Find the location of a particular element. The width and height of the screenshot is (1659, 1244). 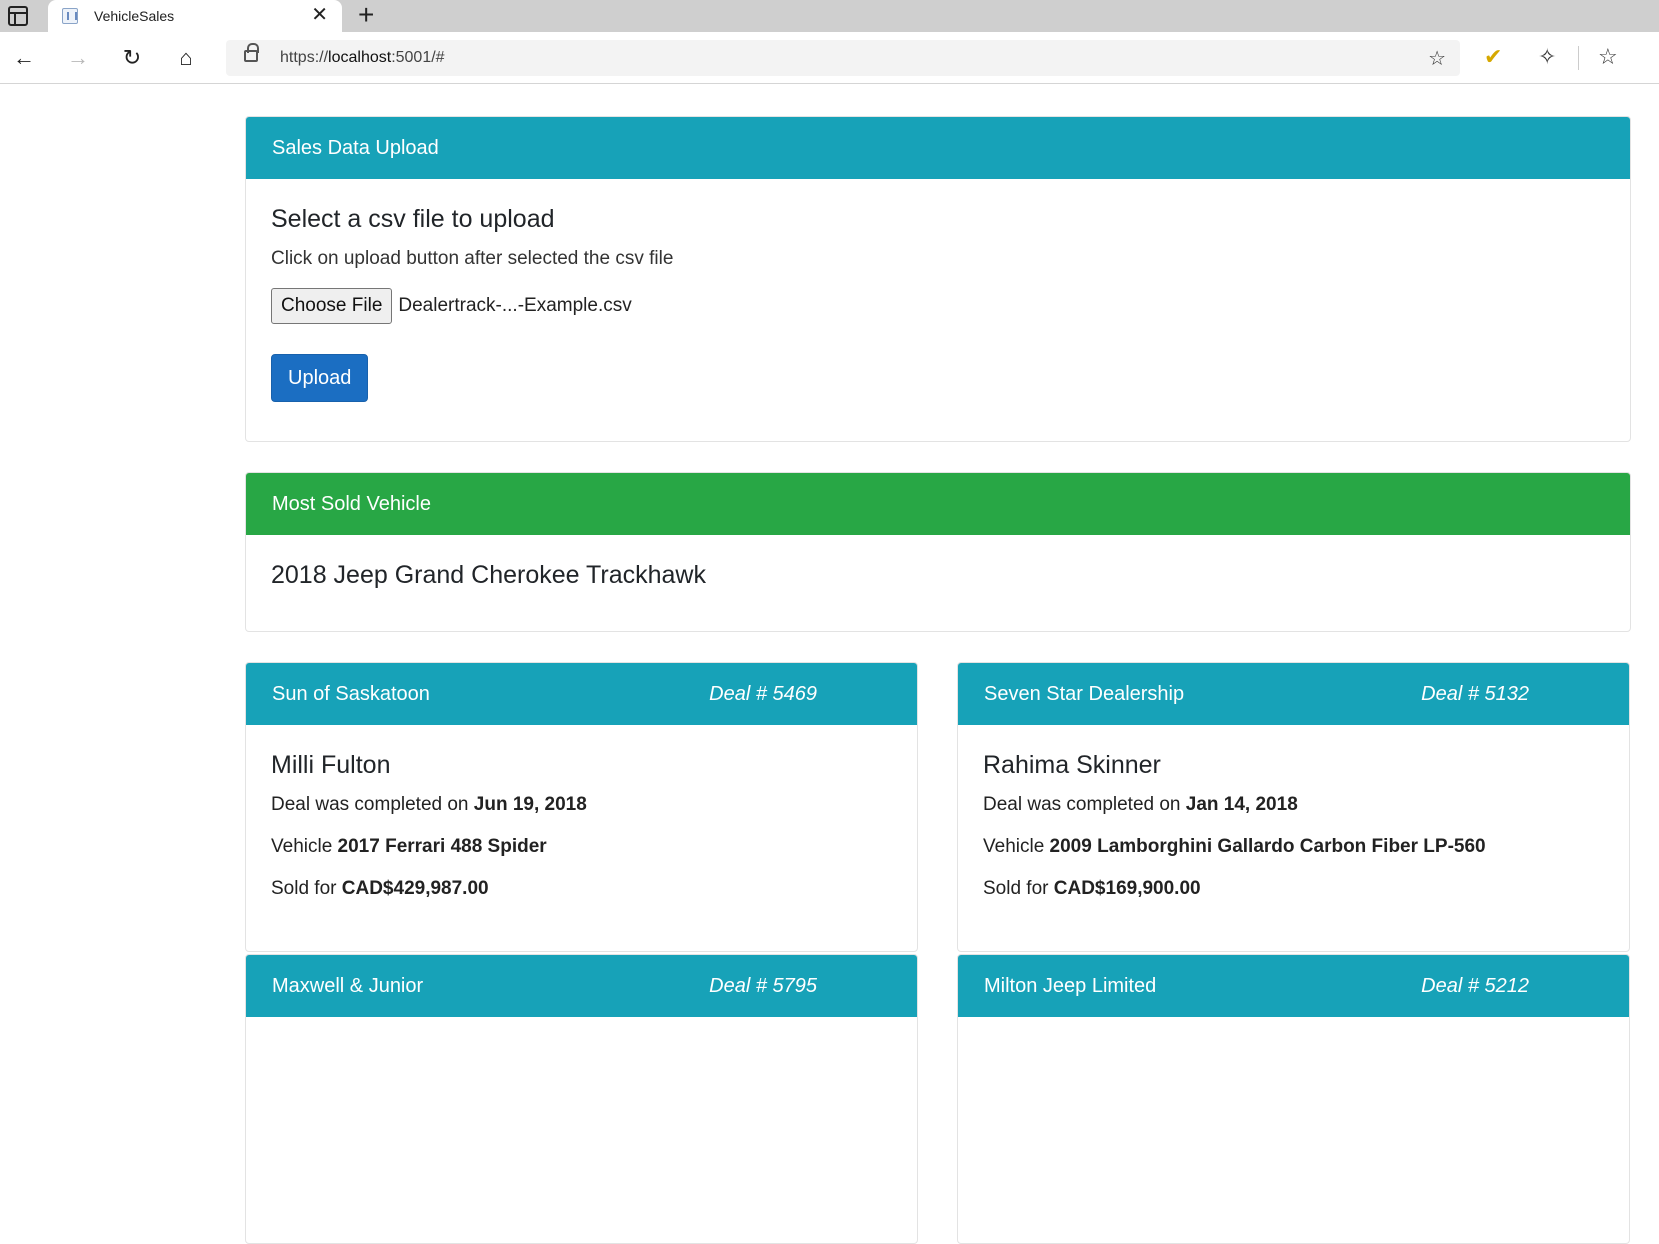

deal-card: Maxwell & Junior Deal # 5795 is located at coordinates (581, 1099).